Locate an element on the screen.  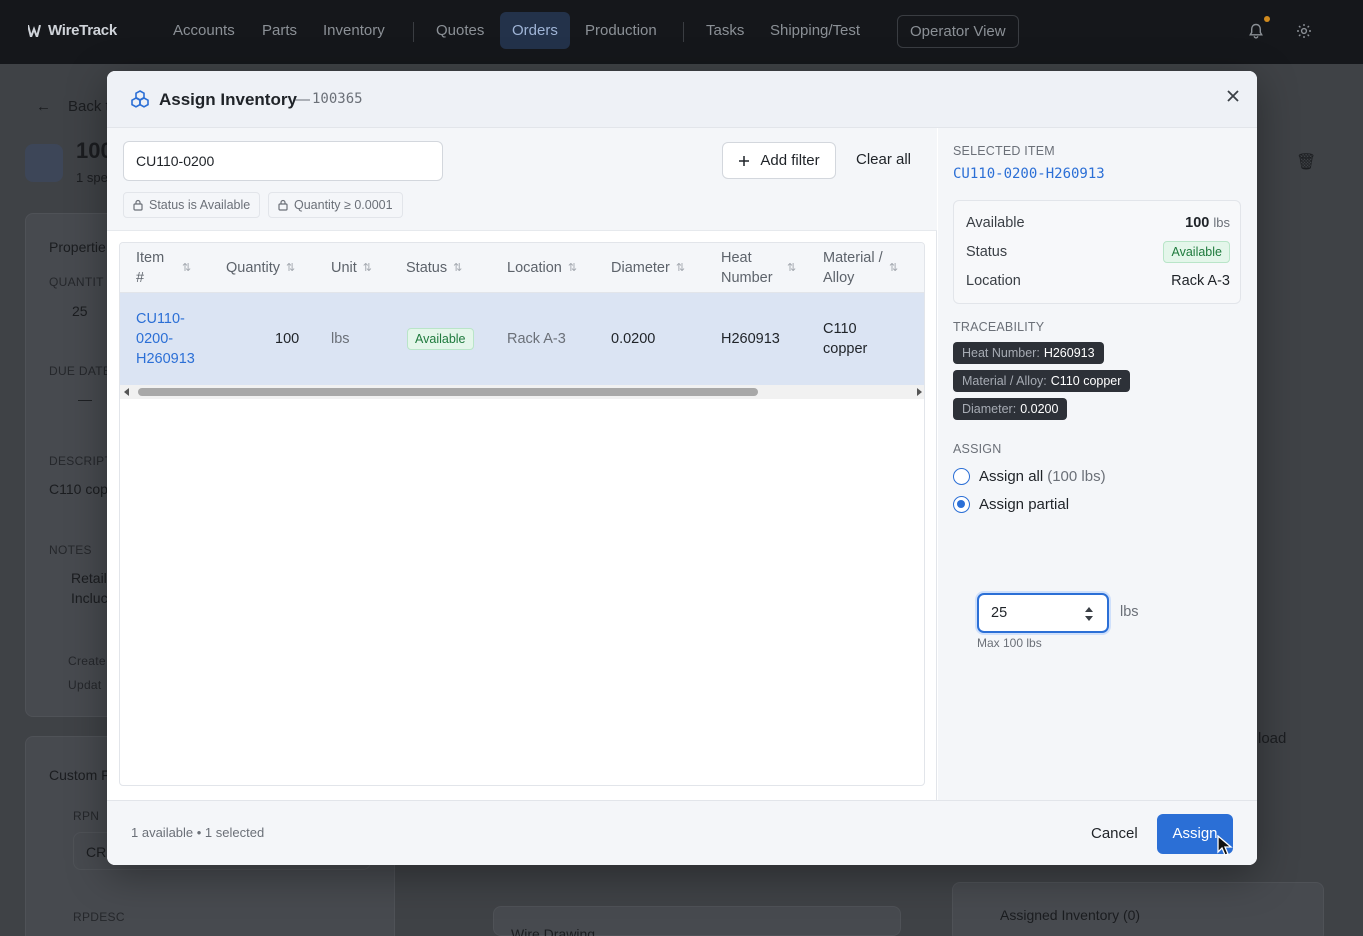
assign-all-label: Assign all is located at coordinates (1011, 476).